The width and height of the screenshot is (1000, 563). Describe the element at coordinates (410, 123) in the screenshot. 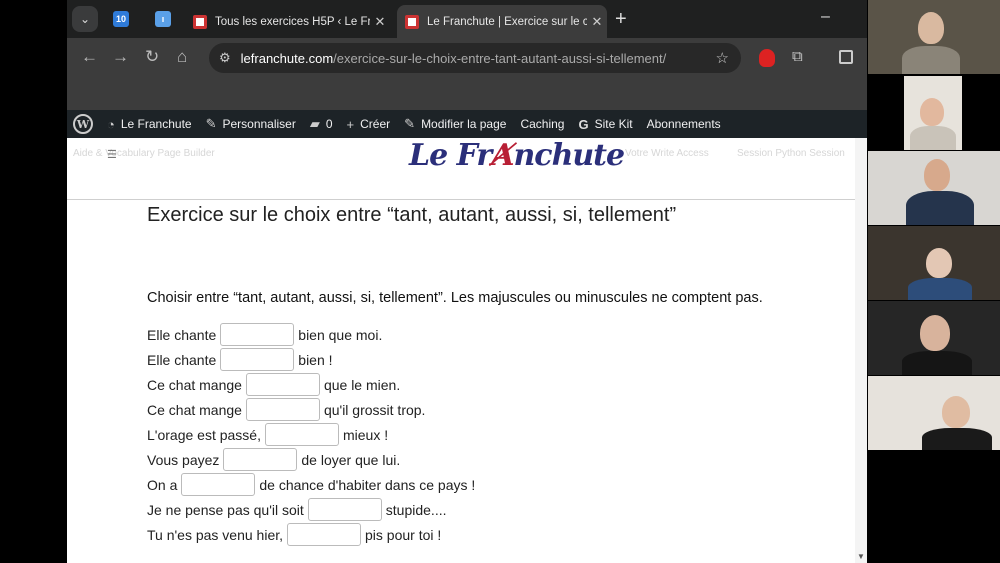

I see `pencil-icon: ✎` at that location.